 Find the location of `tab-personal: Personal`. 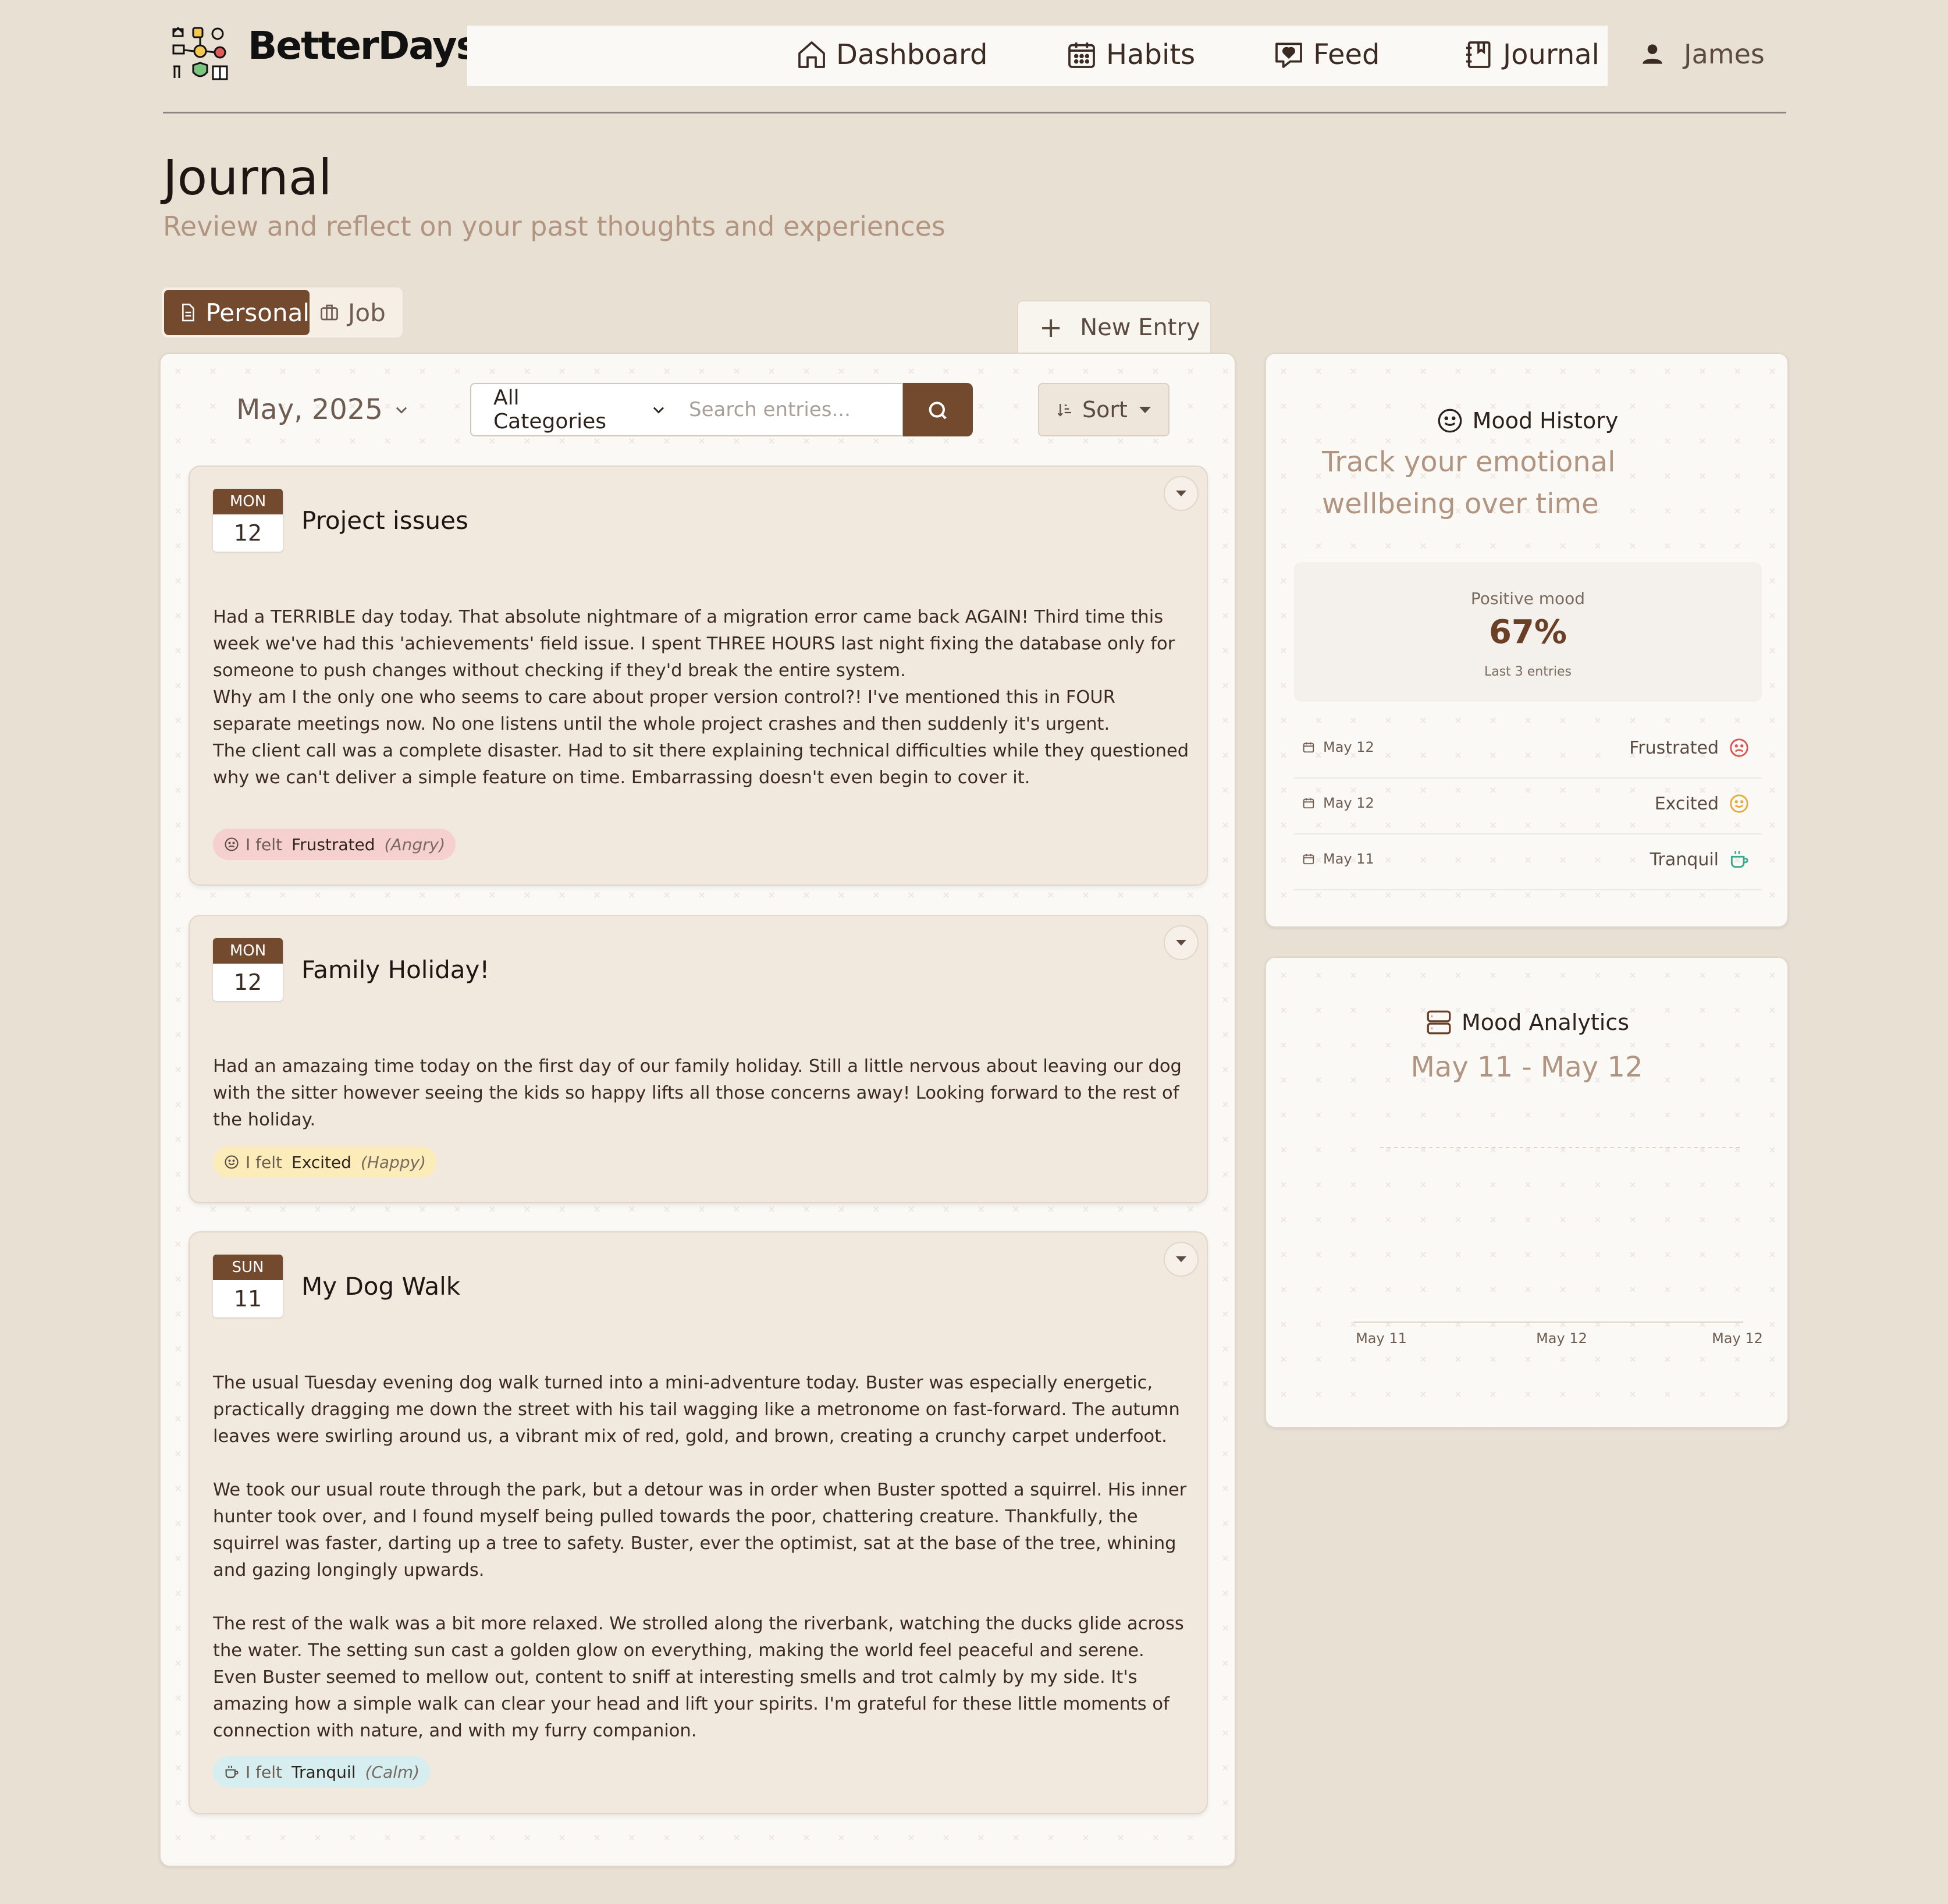

tab-personal: Personal is located at coordinates (237, 312).